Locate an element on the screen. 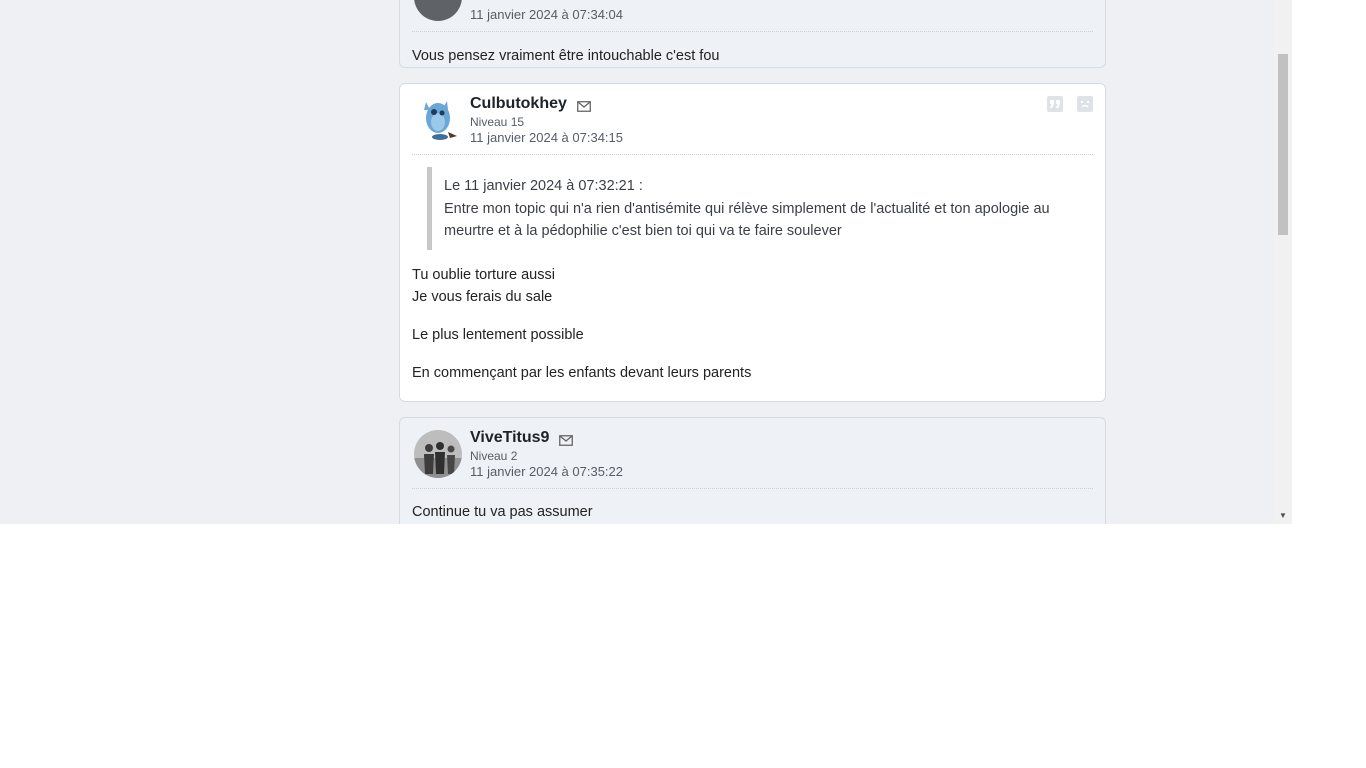 The height and width of the screenshot is (768, 1366). post-text: Je vous ferais du sale is located at coordinates (482, 297).